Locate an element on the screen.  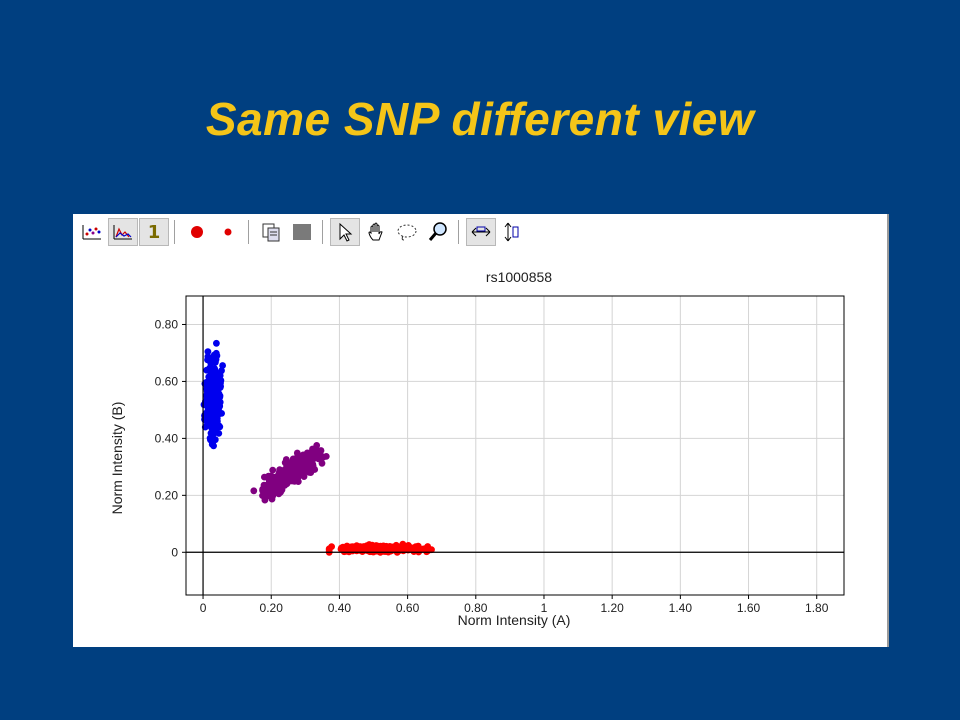
y-tick-label: 0.80 is located at coordinates (167, 324).